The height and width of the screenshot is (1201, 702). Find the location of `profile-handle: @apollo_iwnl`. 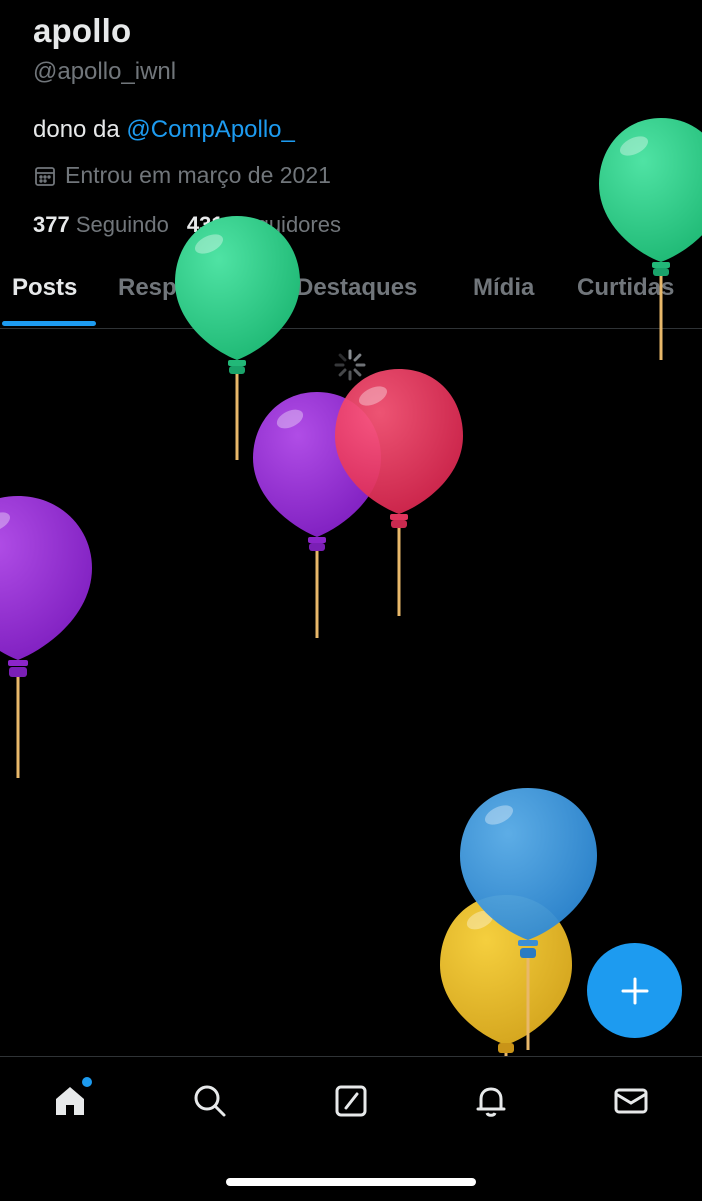

profile-handle: @apollo_iwnl is located at coordinates (105, 71).